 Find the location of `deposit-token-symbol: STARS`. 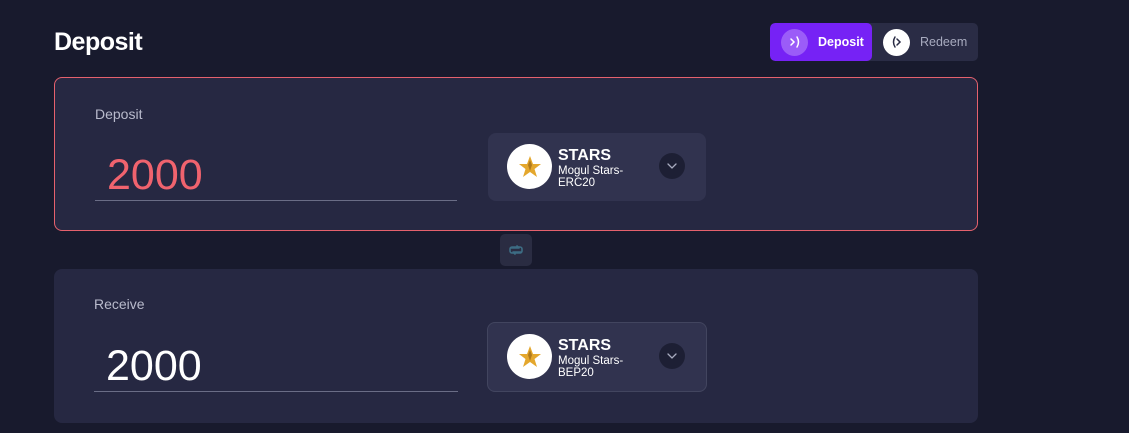

deposit-token-symbol: STARS is located at coordinates (585, 155).